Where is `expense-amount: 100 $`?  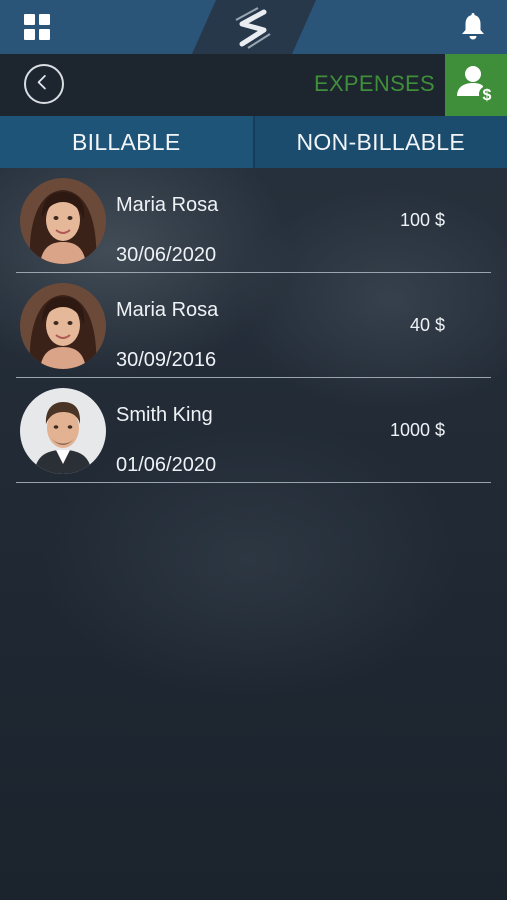 expense-amount: 100 $ is located at coordinates (422, 220).